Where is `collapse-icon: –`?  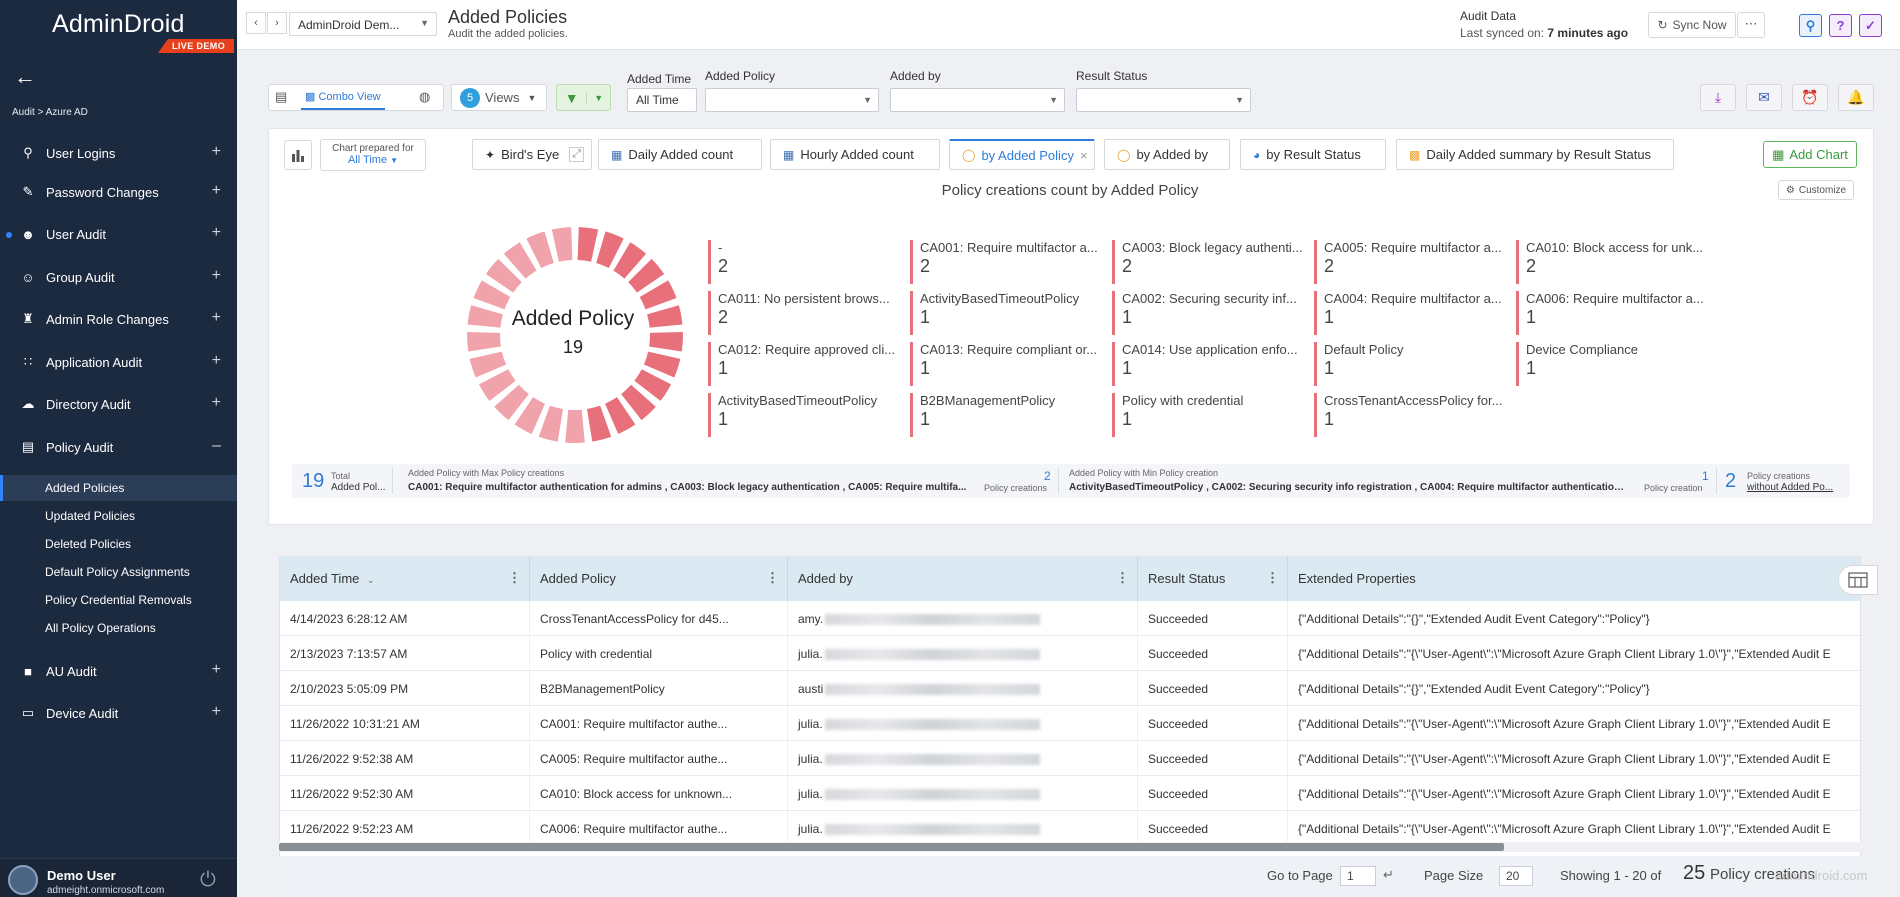
collapse-icon: – is located at coordinates (216, 446).